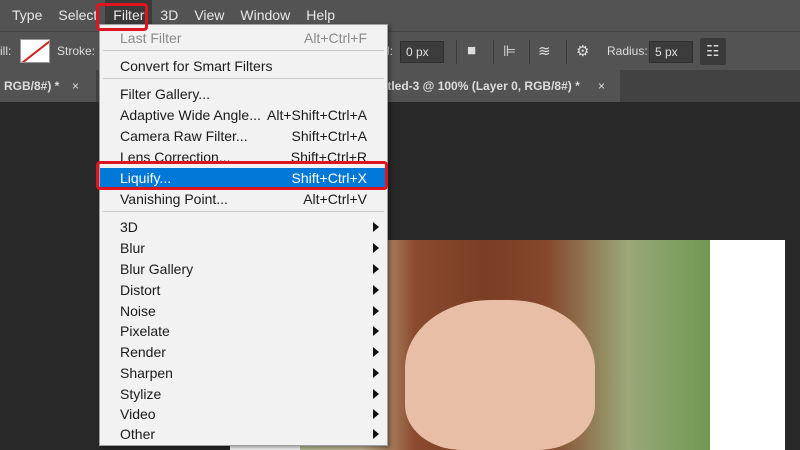 This screenshot has width=800, height=450. I want to click on radius-input: 5 px, so click(671, 52).